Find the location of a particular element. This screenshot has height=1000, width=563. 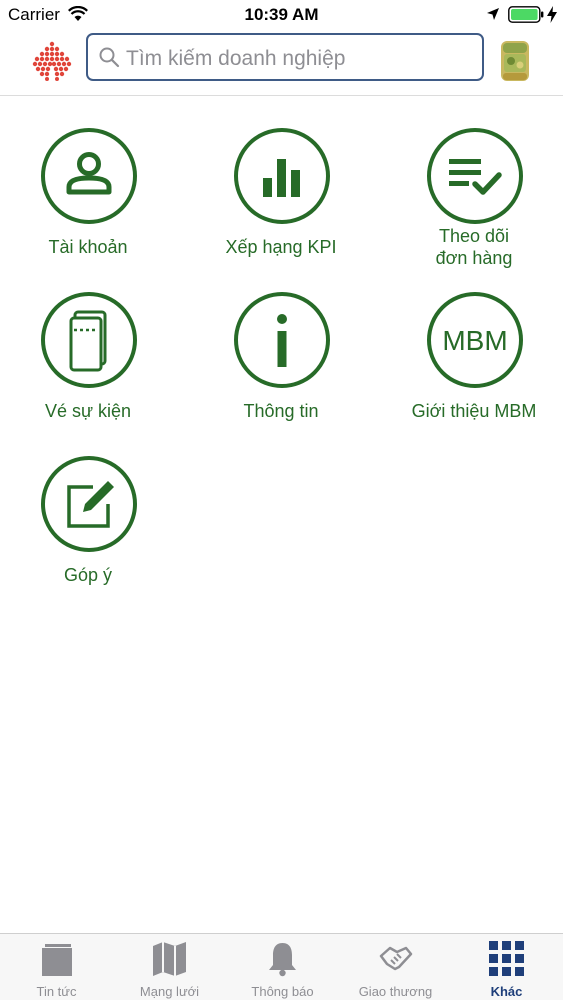

status-bar: Carrier 10:39 AM is located at coordinates (281, 15).